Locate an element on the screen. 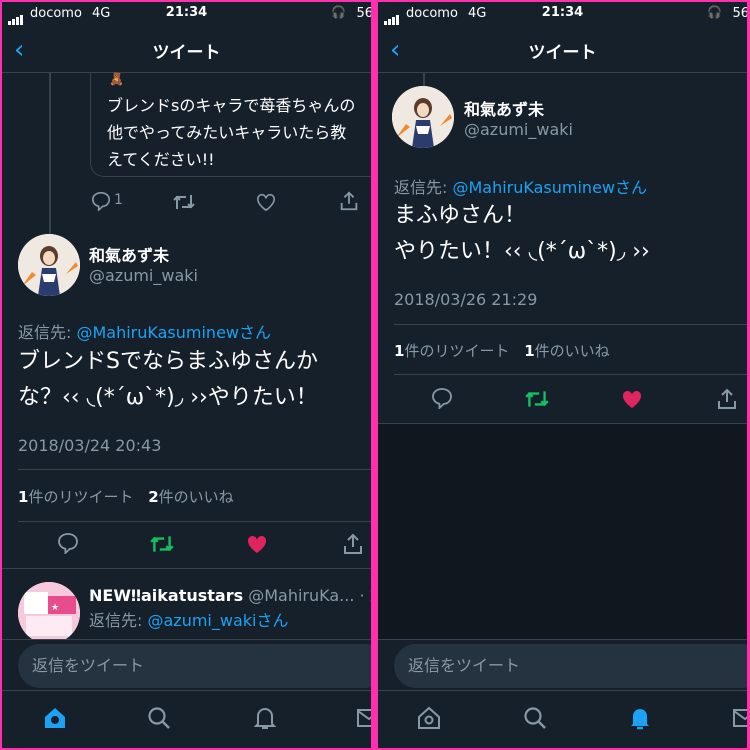  reply-author-handle: @MahiruKa... · 2日 is located at coordinates (309, 595).